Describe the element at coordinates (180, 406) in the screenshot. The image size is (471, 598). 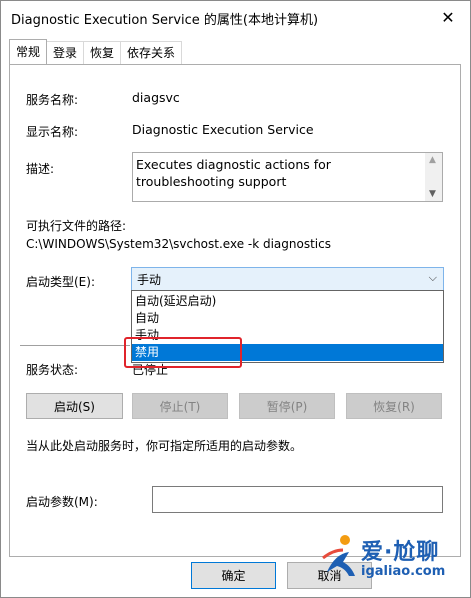
I see `stop-button: 停止(T)` at that location.